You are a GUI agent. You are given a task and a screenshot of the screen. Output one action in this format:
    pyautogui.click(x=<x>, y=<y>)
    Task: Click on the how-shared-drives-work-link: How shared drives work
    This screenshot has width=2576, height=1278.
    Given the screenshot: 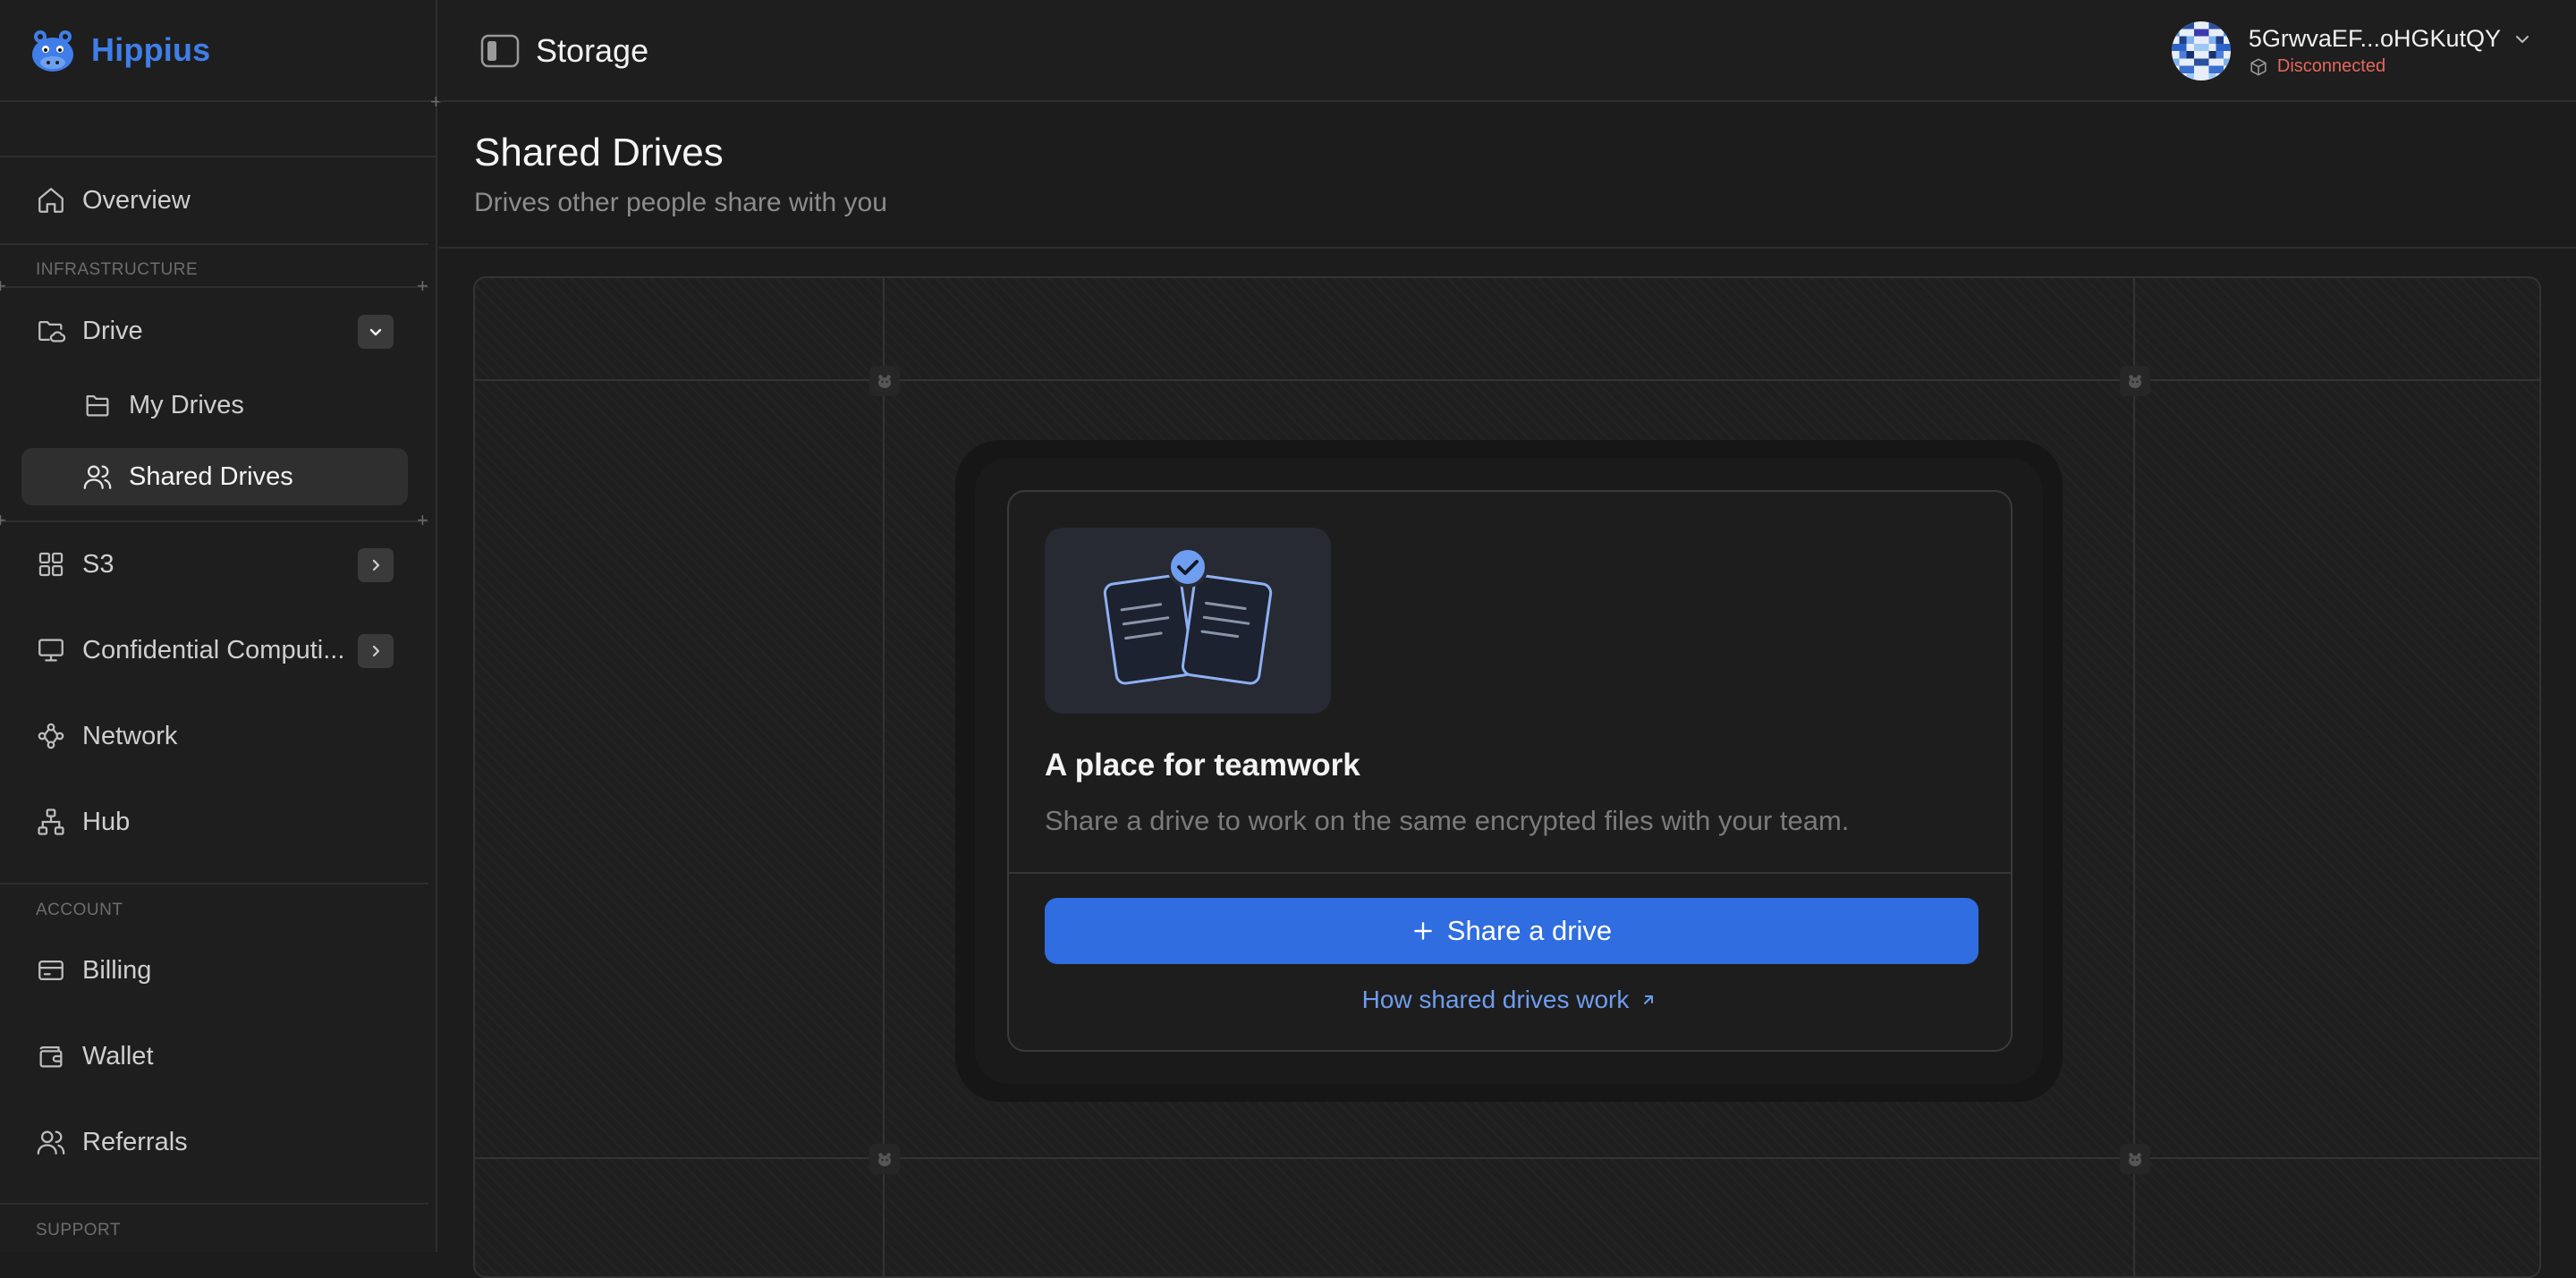 What is the action you would take?
    pyautogui.click(x=1510, y=1000)
    